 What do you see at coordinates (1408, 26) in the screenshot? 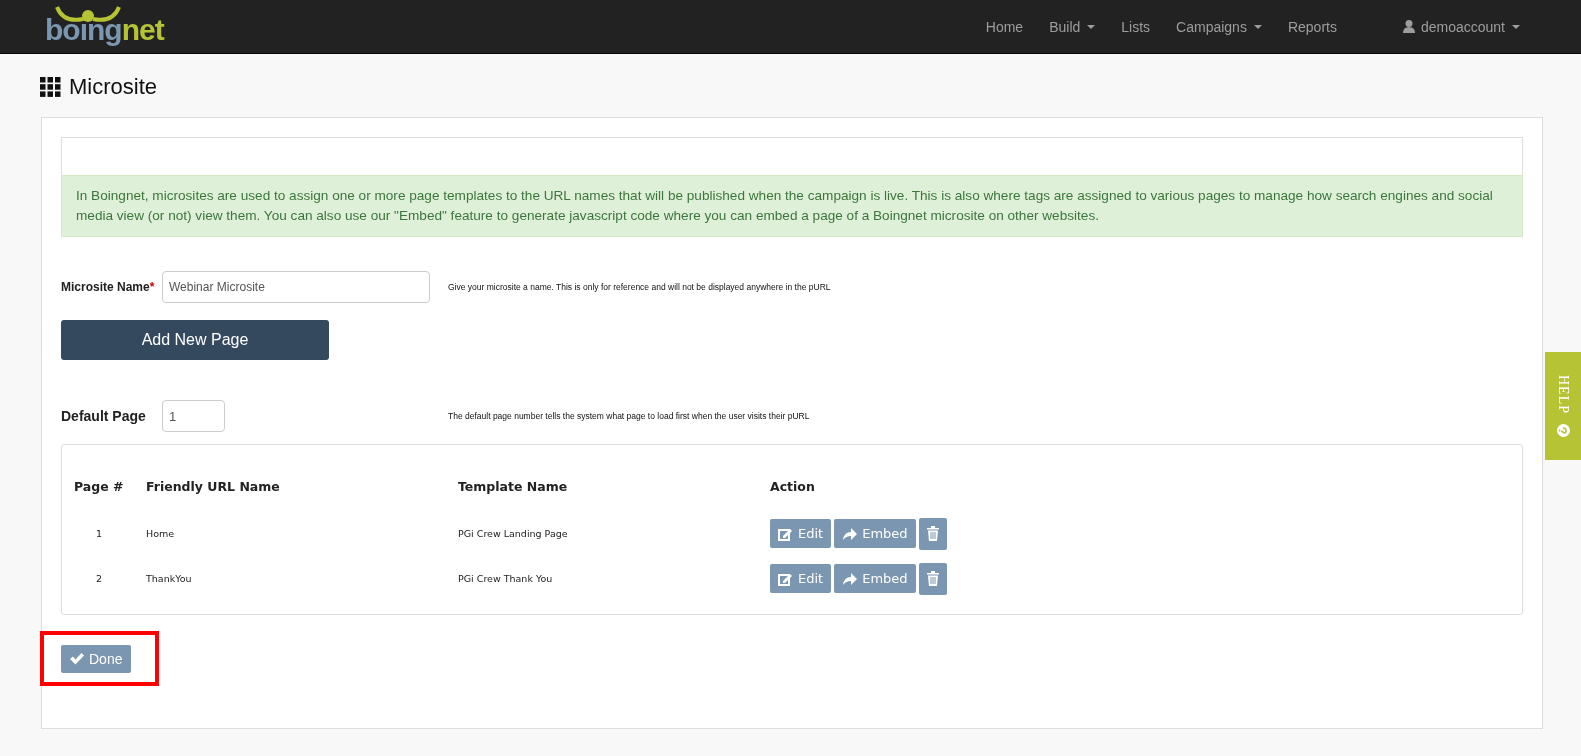
I see `user-icon` at bounding box center [1408, 26].